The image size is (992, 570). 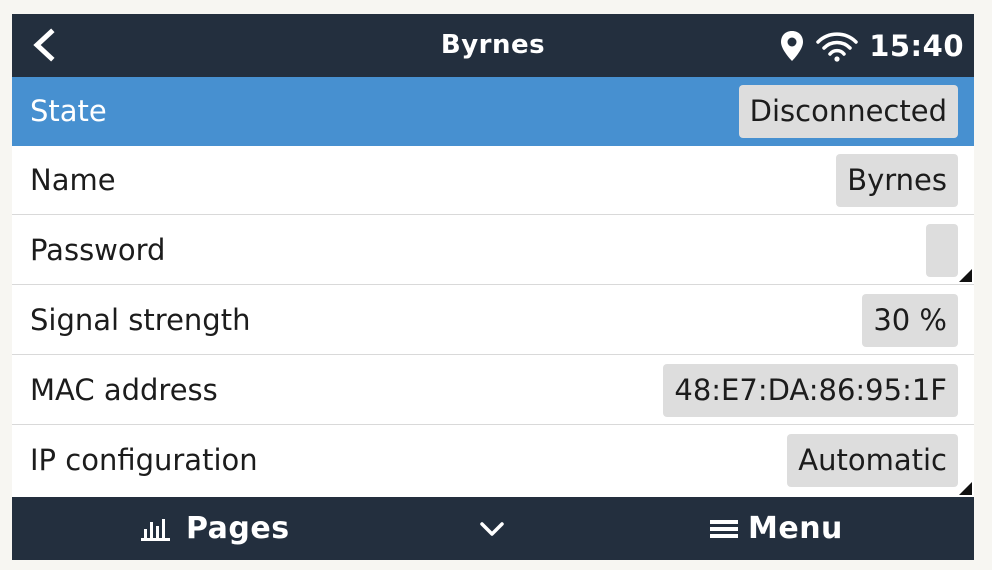 I want to click on ip-configuration-row: IP configuration Automatic, so click(x=493, y=461).